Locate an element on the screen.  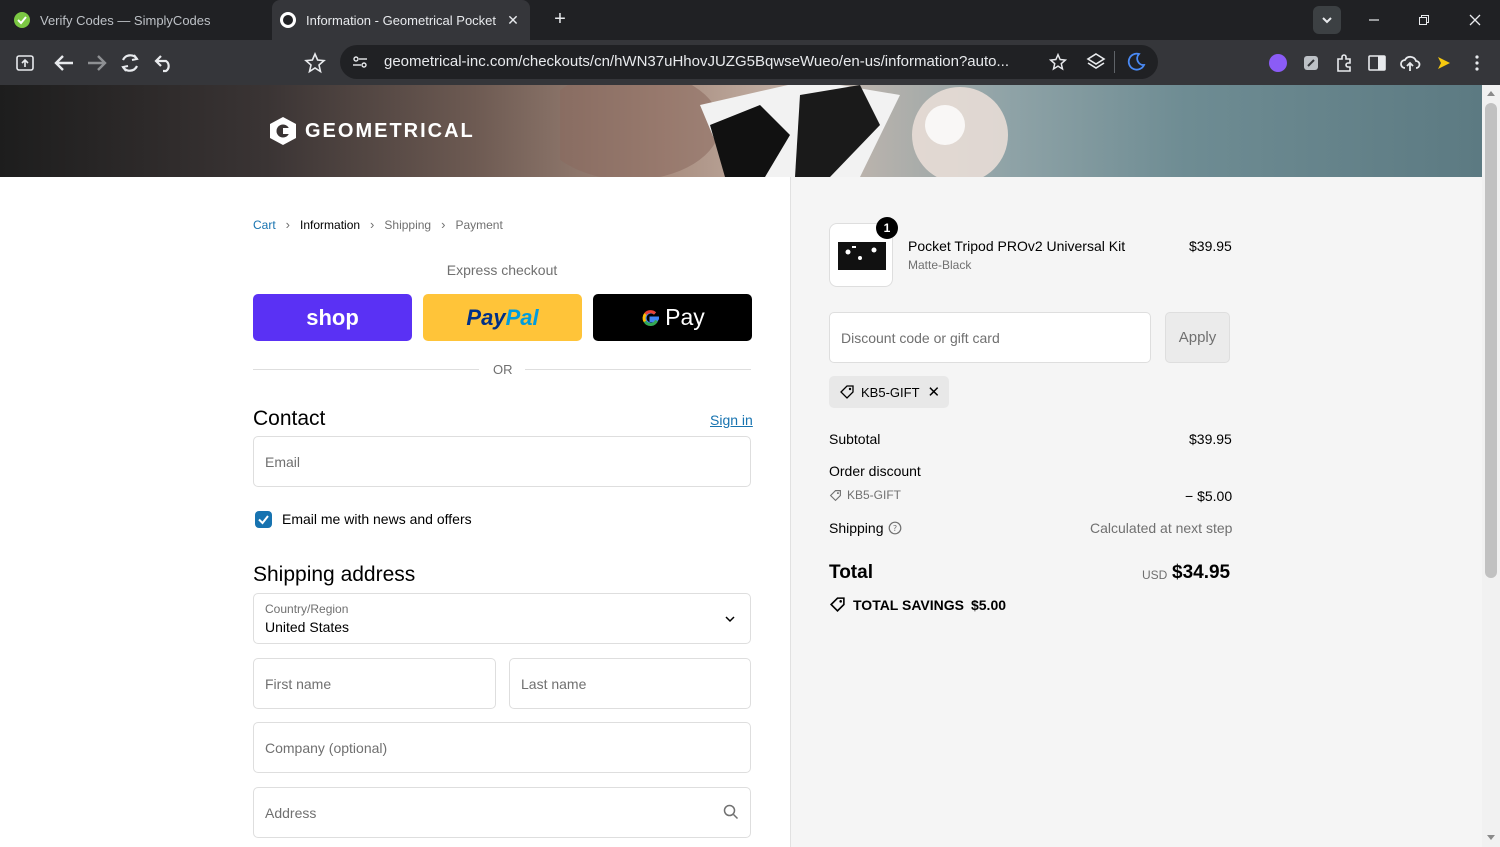
tab-information: Information - Geometrical Pocket ✕ is located at coordinates (401, 20).